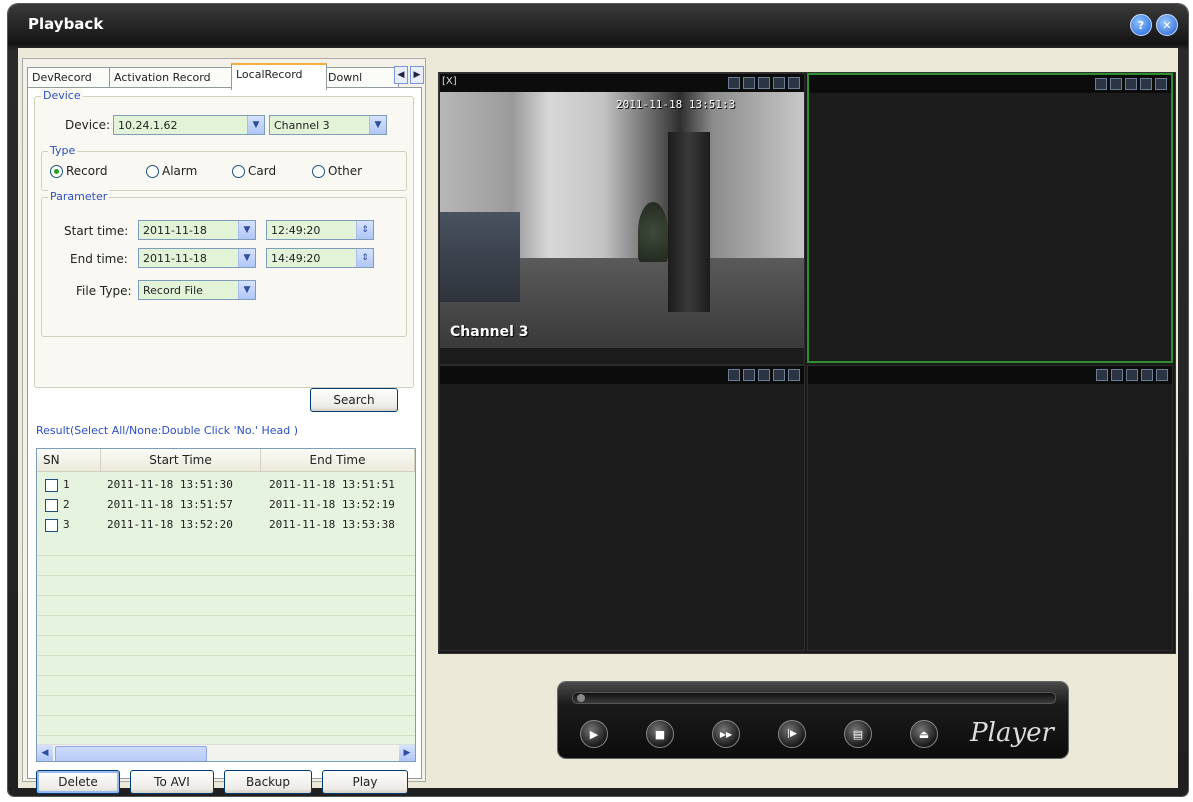 The image size is (1193, 802). I want to click on snapshot-icon: ▤, so click(858, 734).